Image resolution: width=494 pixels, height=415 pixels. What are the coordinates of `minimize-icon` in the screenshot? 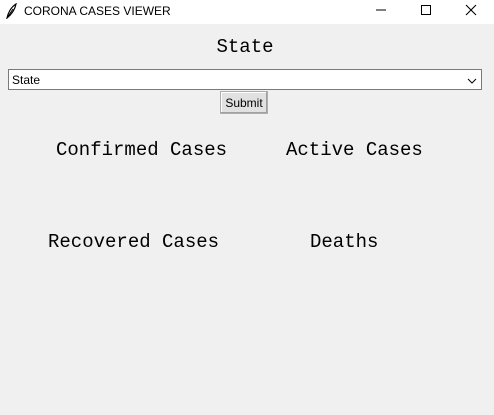 It's located at (381, 12).